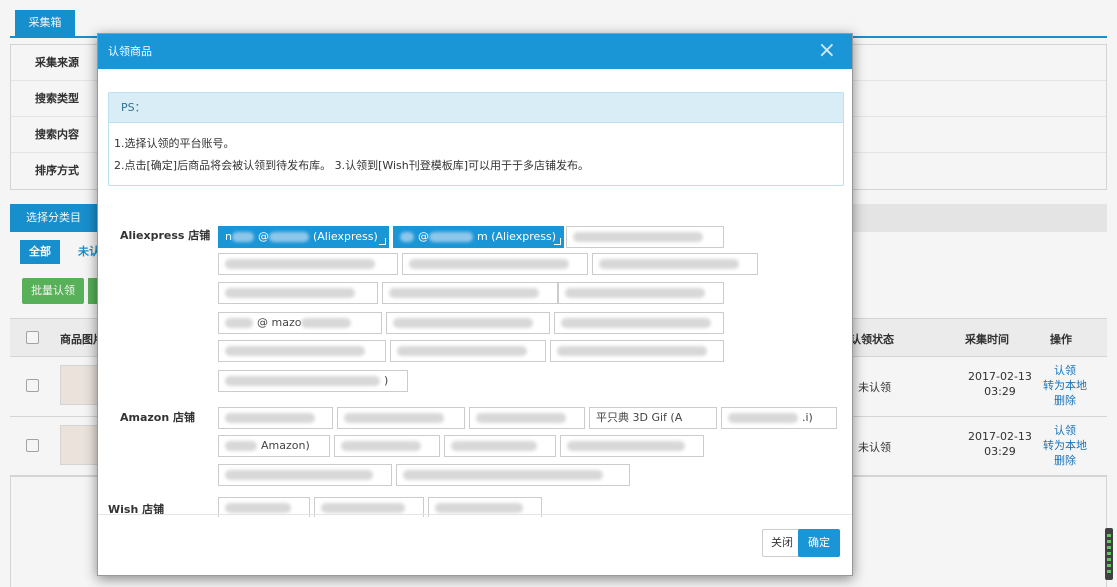 This screenshot has height=587, width=1117. Describe the element at coordinates (130, 51) in the screenshot. I see `dialog-title: 认领商品` at that location.